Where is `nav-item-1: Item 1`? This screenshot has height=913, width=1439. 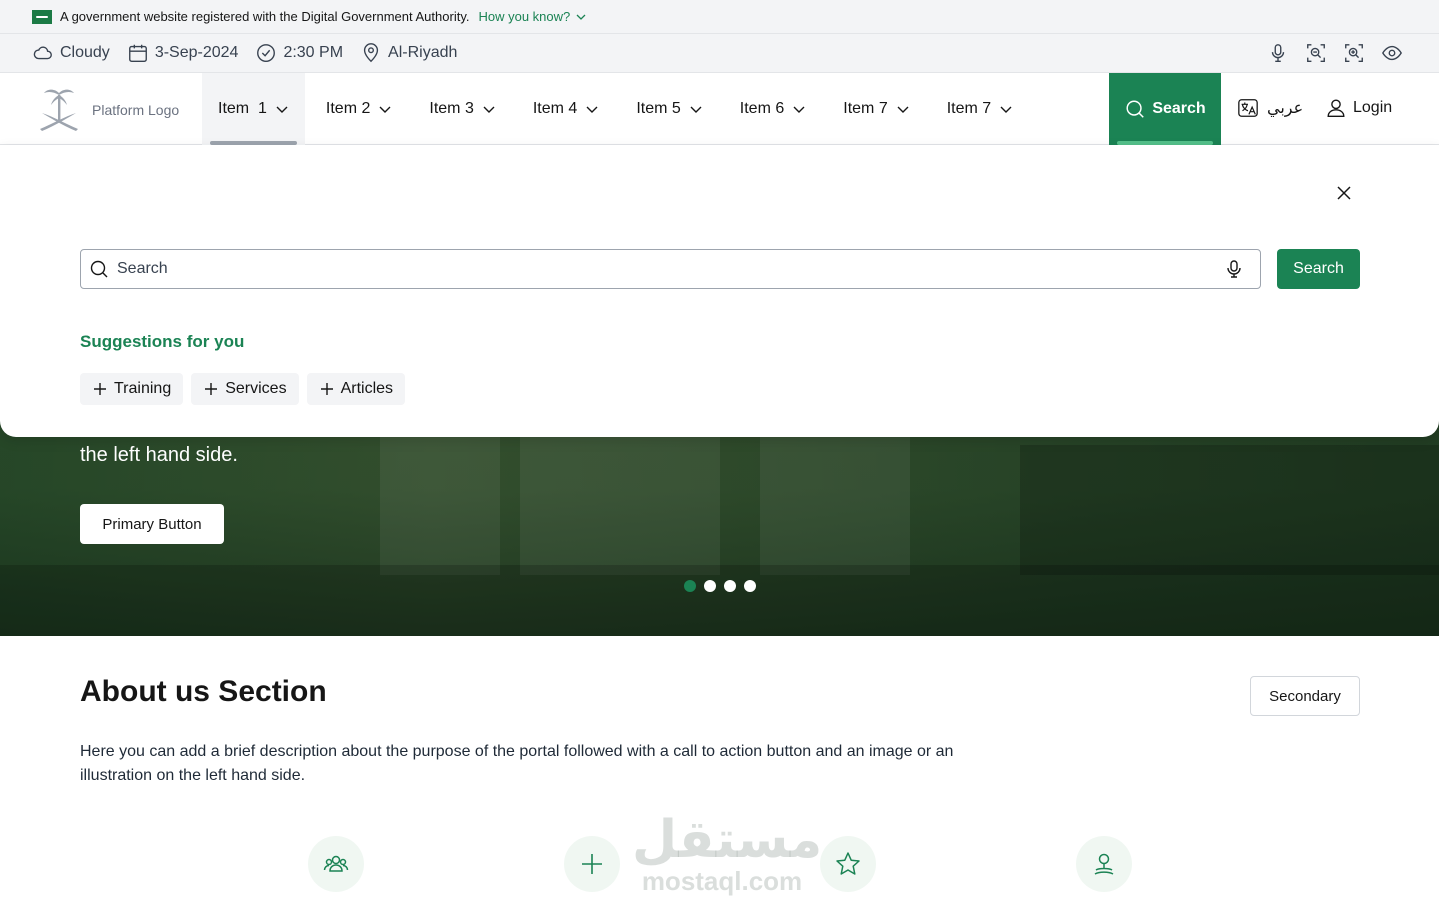
nav-item-1: Item 1 is located at coordinates (253, 109).